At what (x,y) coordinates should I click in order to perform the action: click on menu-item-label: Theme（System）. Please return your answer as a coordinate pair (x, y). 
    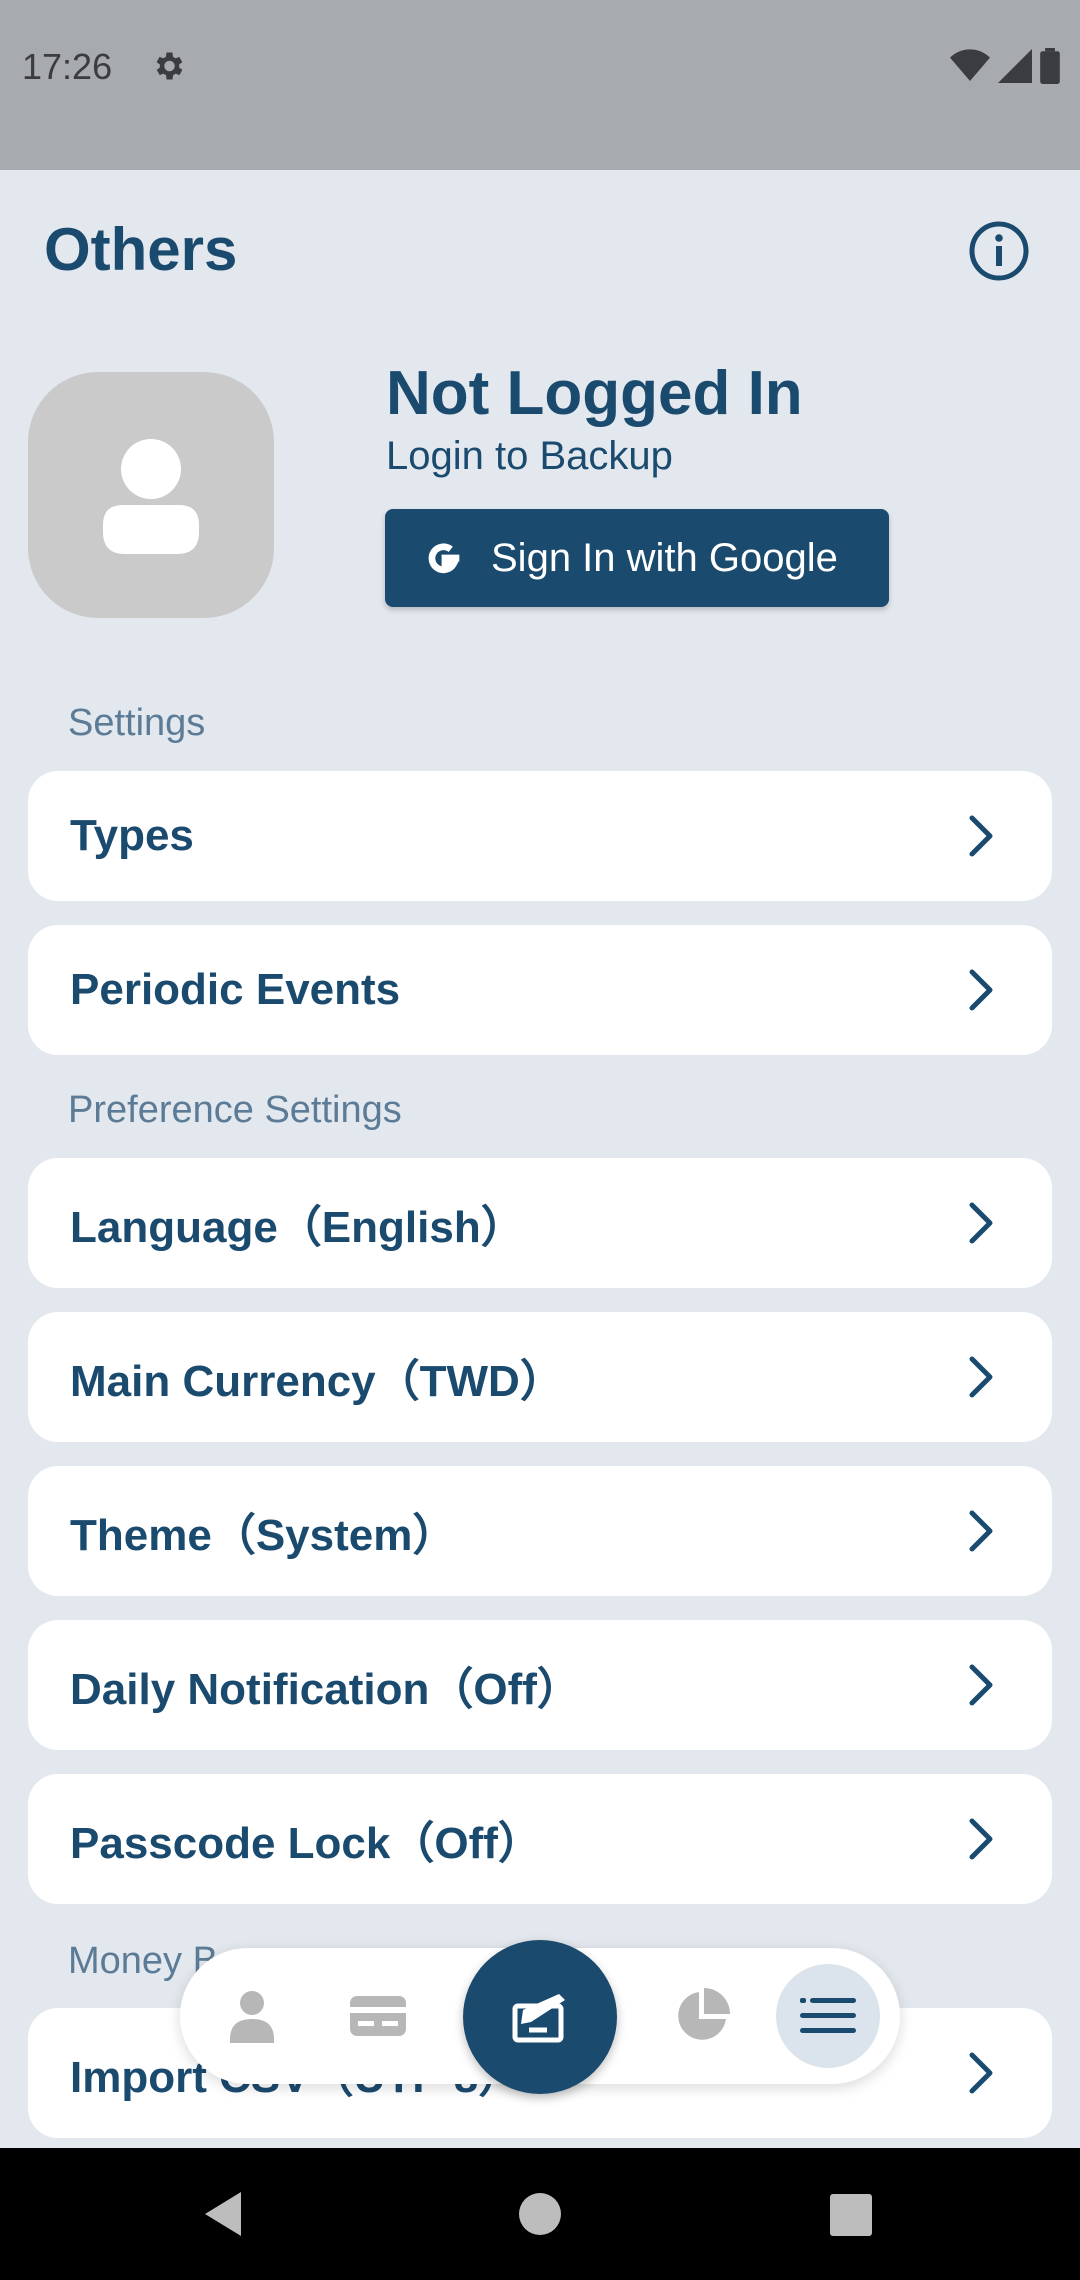
    Looking at the image, I should click on (263, 1535).